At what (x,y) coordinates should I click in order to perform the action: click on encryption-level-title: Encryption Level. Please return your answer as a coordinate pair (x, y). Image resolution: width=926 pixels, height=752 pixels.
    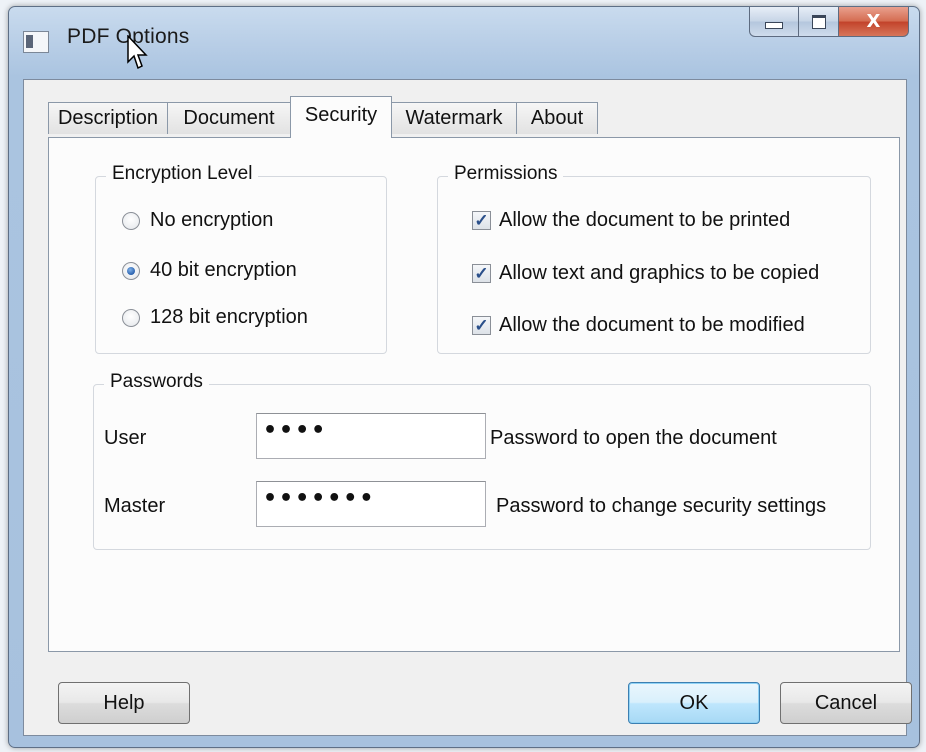
    Looking at the image, I should click on (182, 174).